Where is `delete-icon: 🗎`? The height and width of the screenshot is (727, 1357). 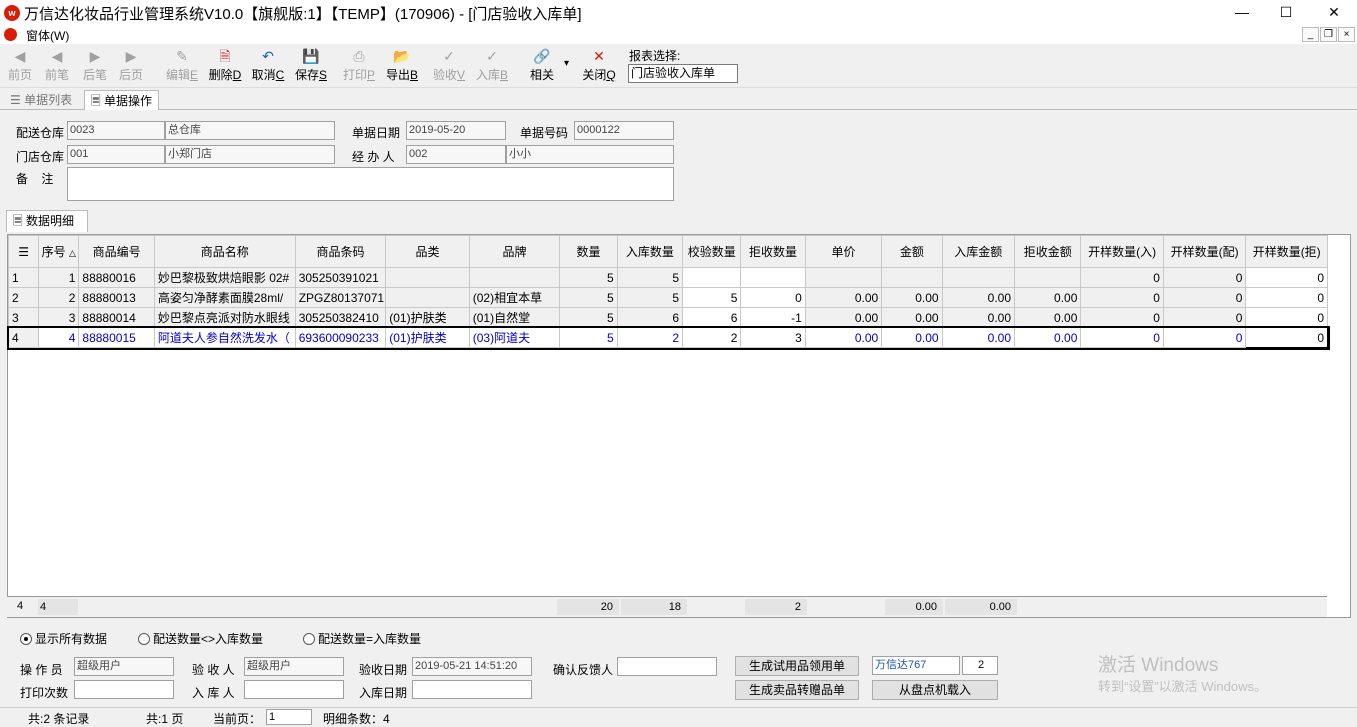 delete-icon: 🗎 is located at coordinates (225, 56).